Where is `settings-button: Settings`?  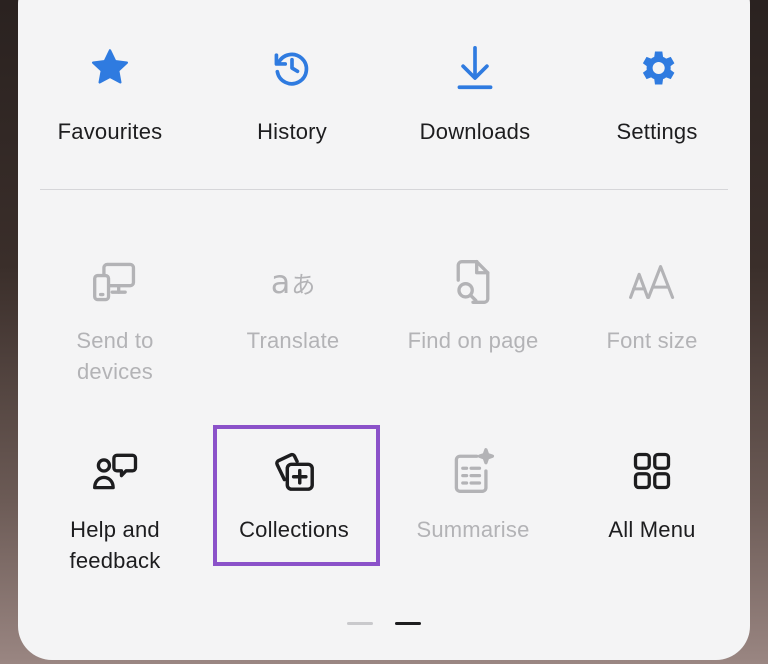 settings-button: Settings is located at coordinates (657, 94).